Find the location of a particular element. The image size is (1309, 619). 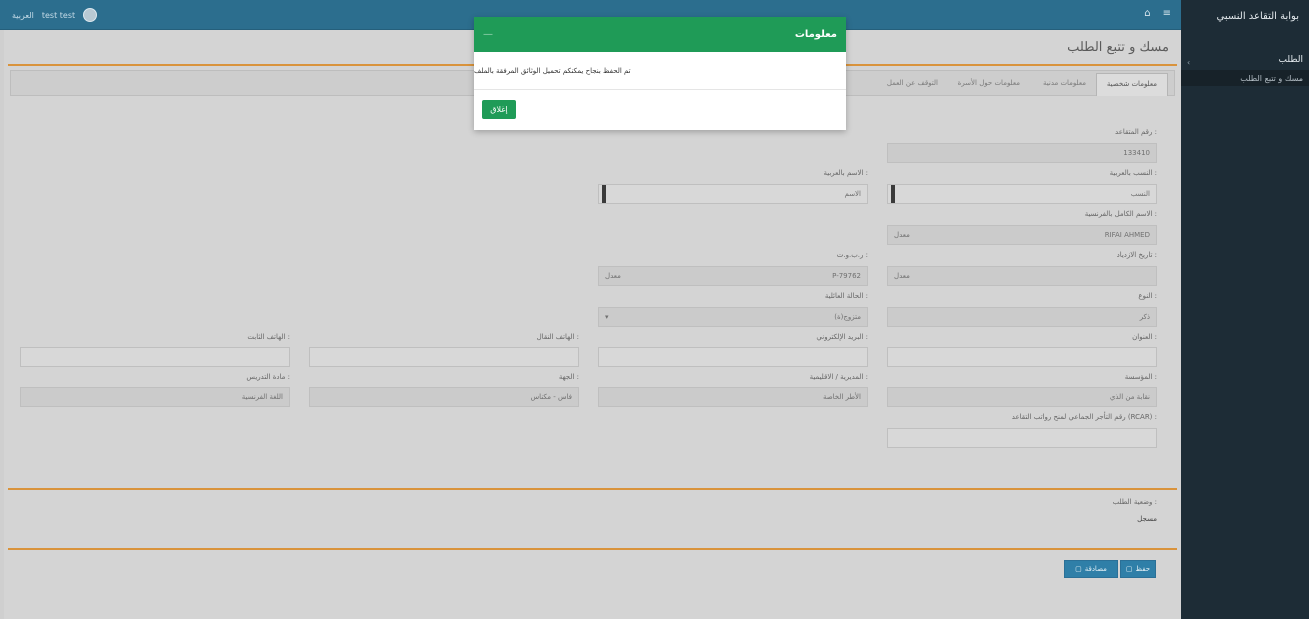

gender-label: النوع : is located at coordinates (1147, 296).